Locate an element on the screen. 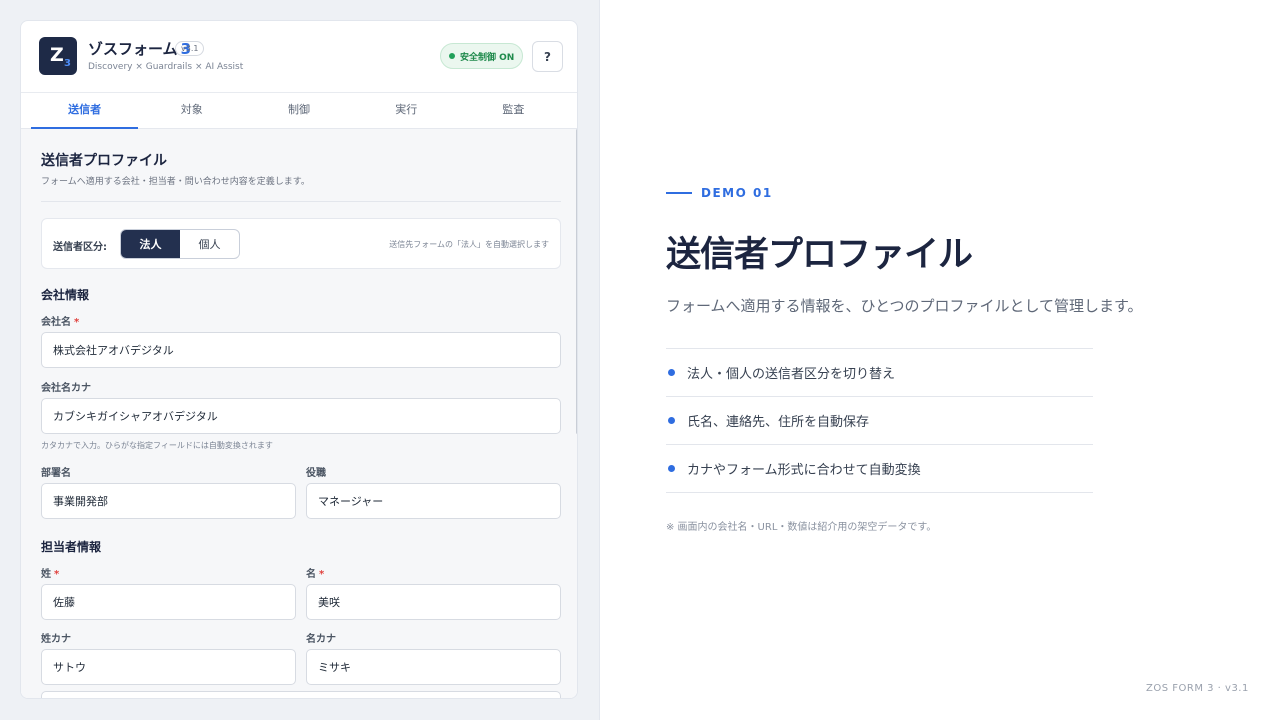 The height and width of the screenshot is (720, 1280). status-dot-icon is located at coordinates (452, 56).